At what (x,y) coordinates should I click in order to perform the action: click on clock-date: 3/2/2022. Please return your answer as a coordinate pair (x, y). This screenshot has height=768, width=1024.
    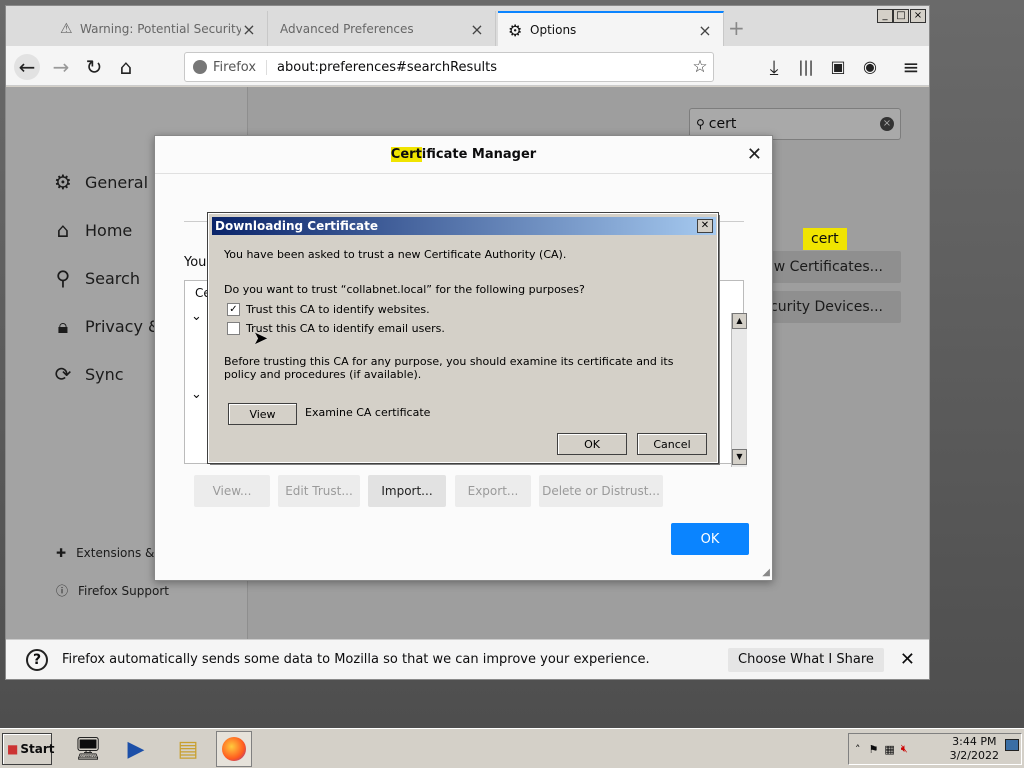
    Looking at the image, I should click on (974, 755).